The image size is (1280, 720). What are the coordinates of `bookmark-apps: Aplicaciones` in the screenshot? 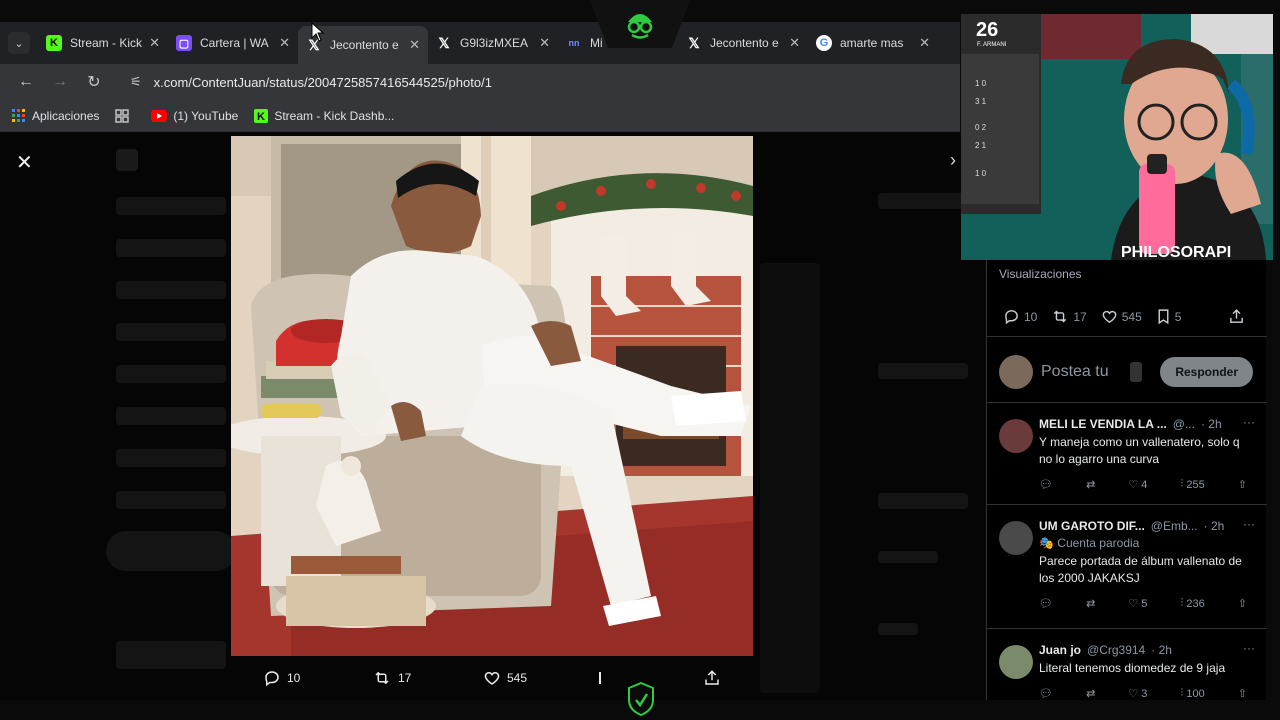 It's located at (56, 115).